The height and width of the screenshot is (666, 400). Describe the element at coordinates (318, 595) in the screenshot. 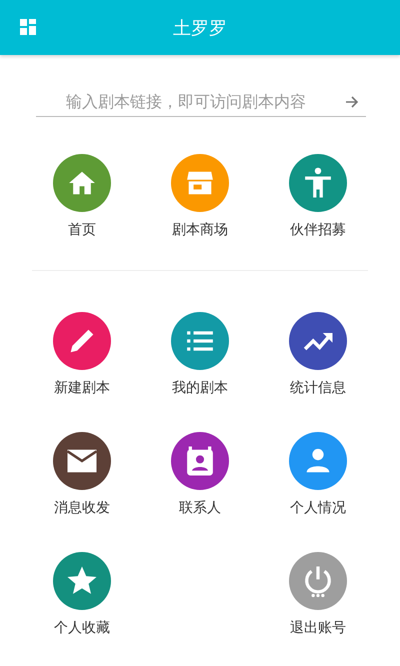

I see `menu-tile: 退出账号` at that location.